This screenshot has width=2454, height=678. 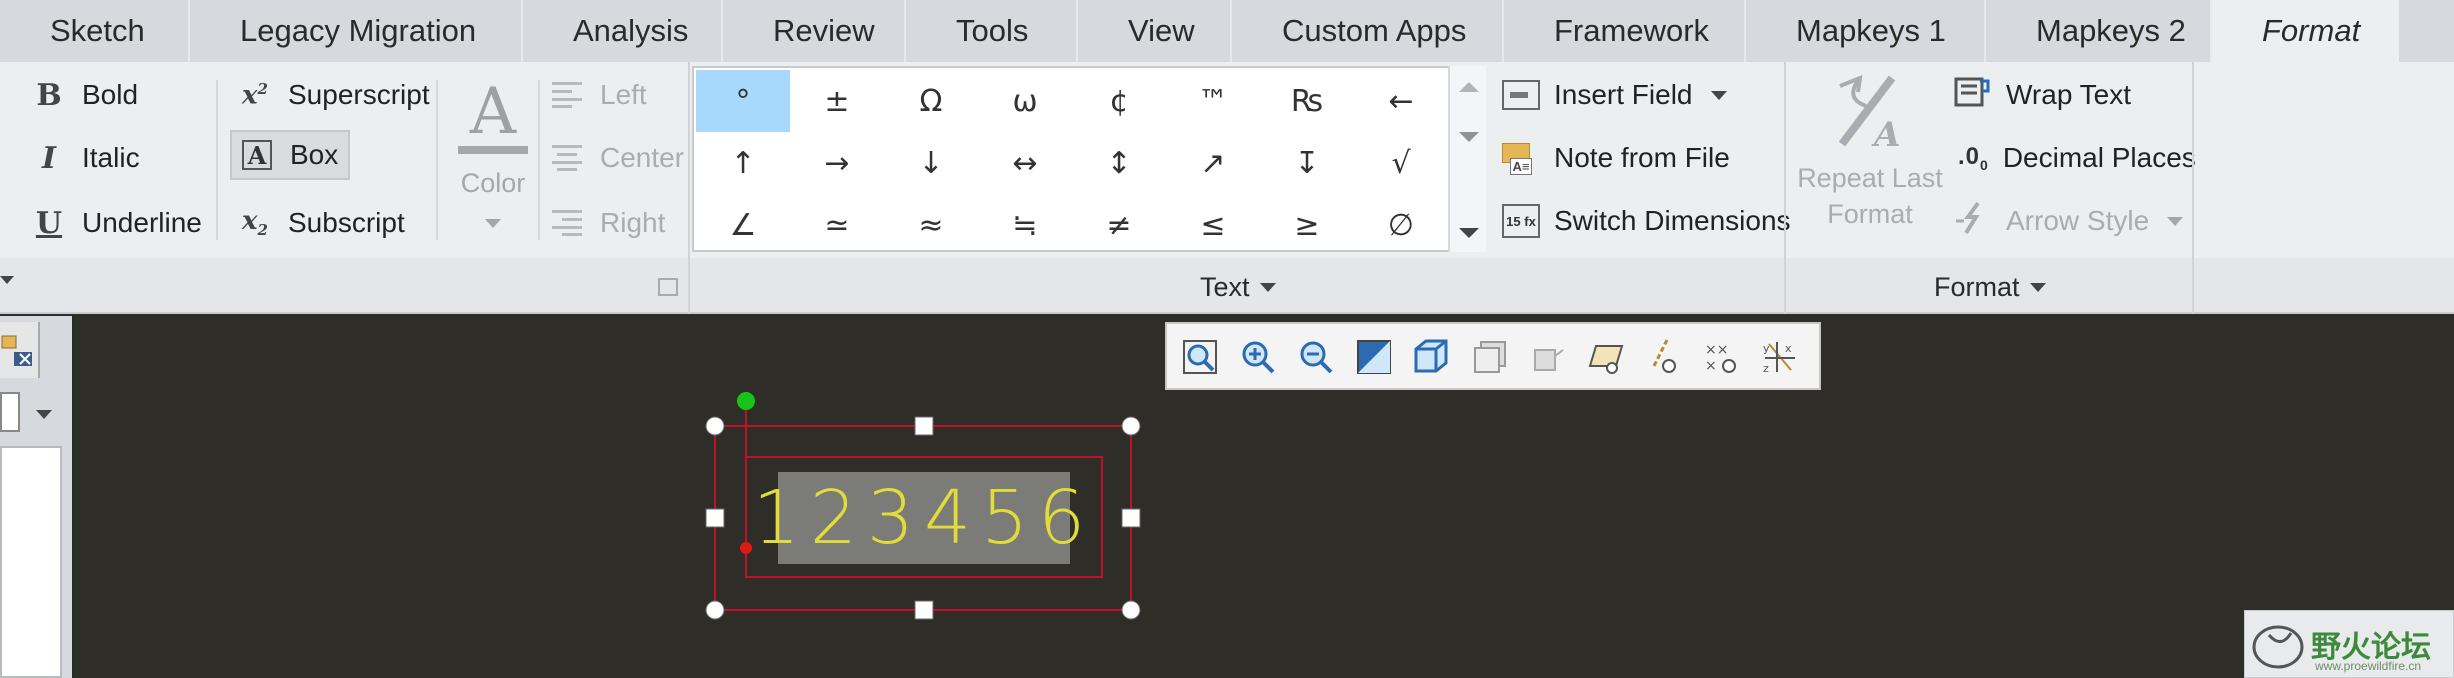 What do you see at coordinates (746, 548) in the screenshot?
I see `origin-point` at bounding box center [746, 548].